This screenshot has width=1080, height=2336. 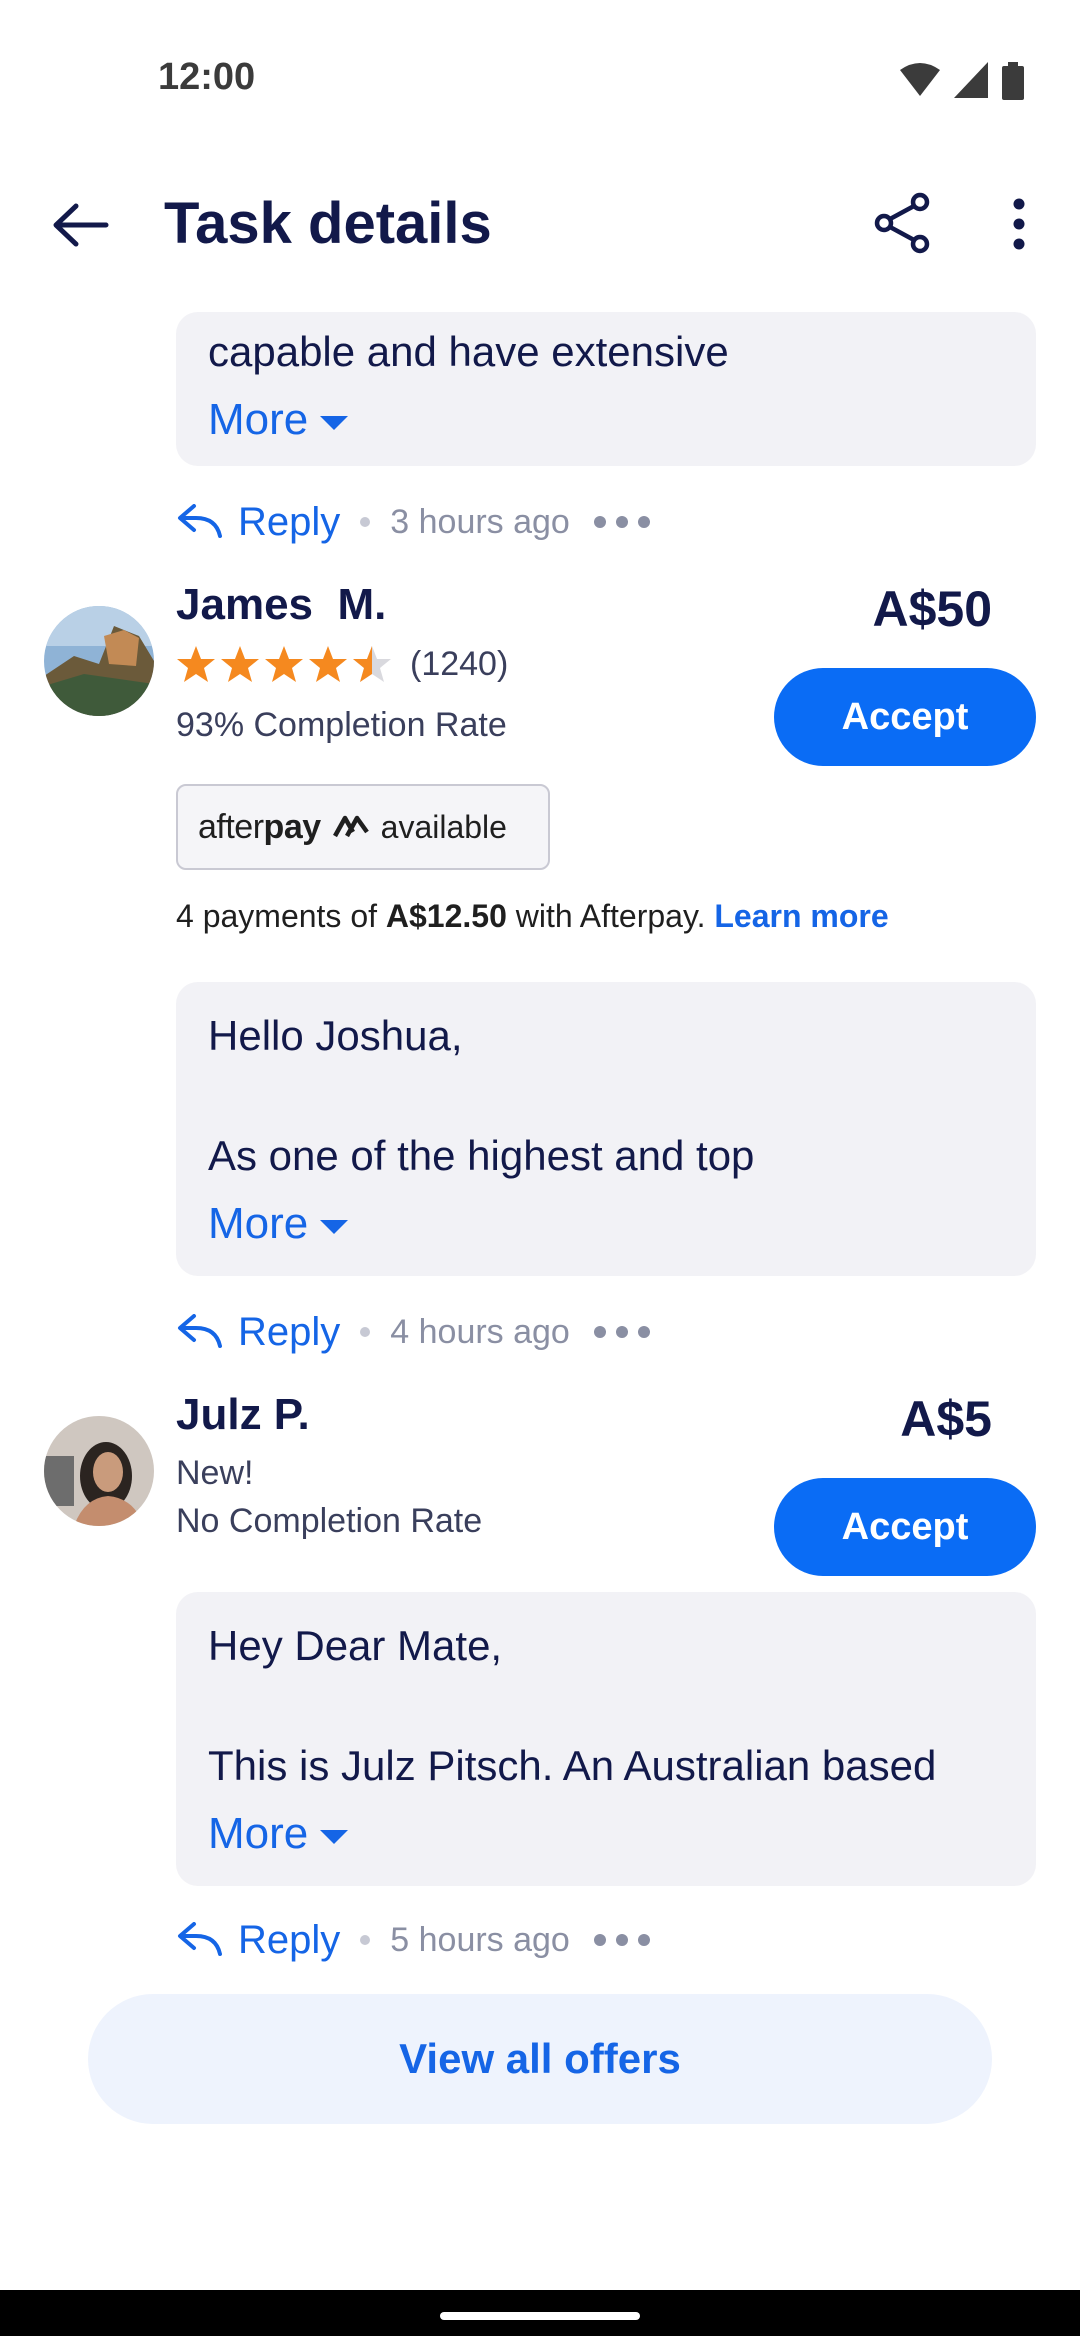 I want to click on rating-stars: (1240), so click(x=342, y=664).